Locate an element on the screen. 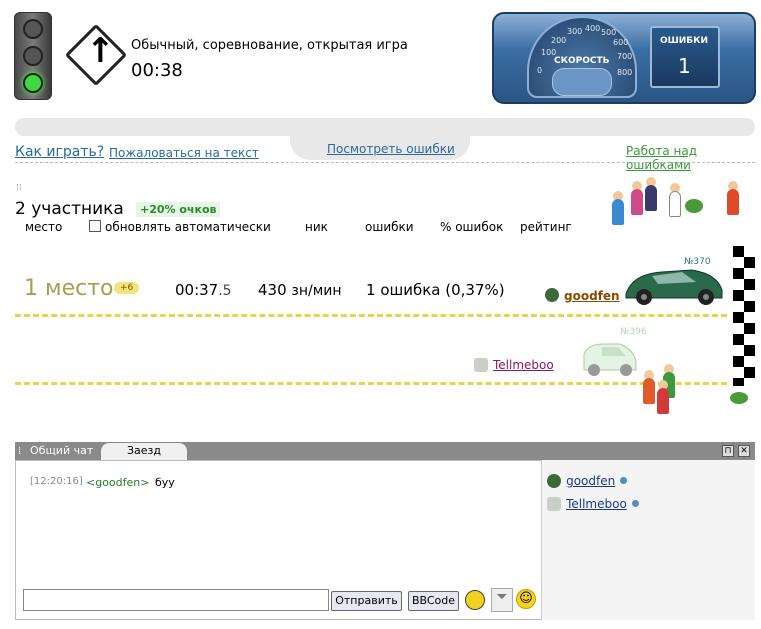 Image resolution: width=761 pixels, height=629 pixels. chat-message-nick: <goodfen> is located at coordinates (117, 482).